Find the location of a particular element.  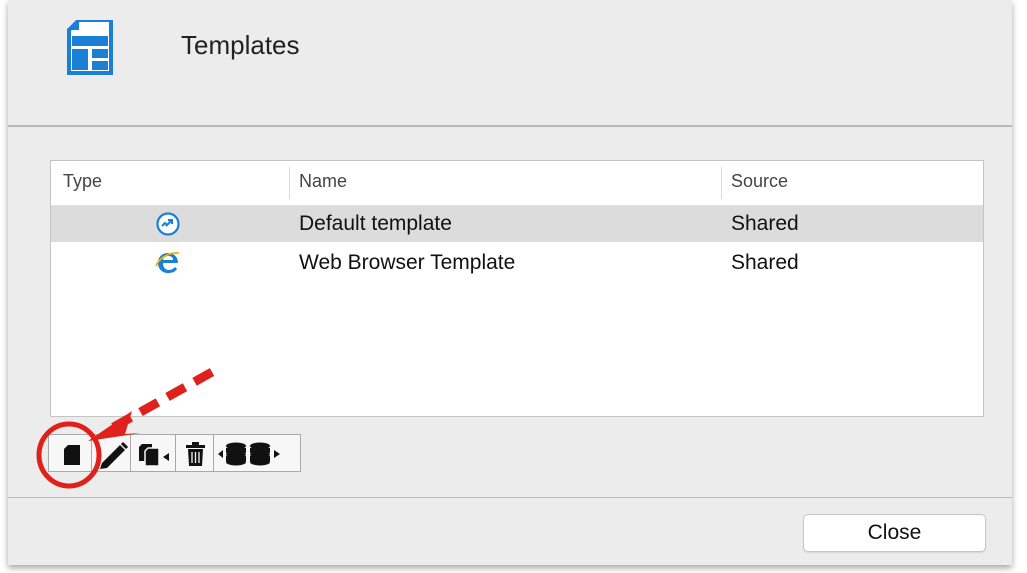

column-header-source: Source is located at coordinates (759, 181).